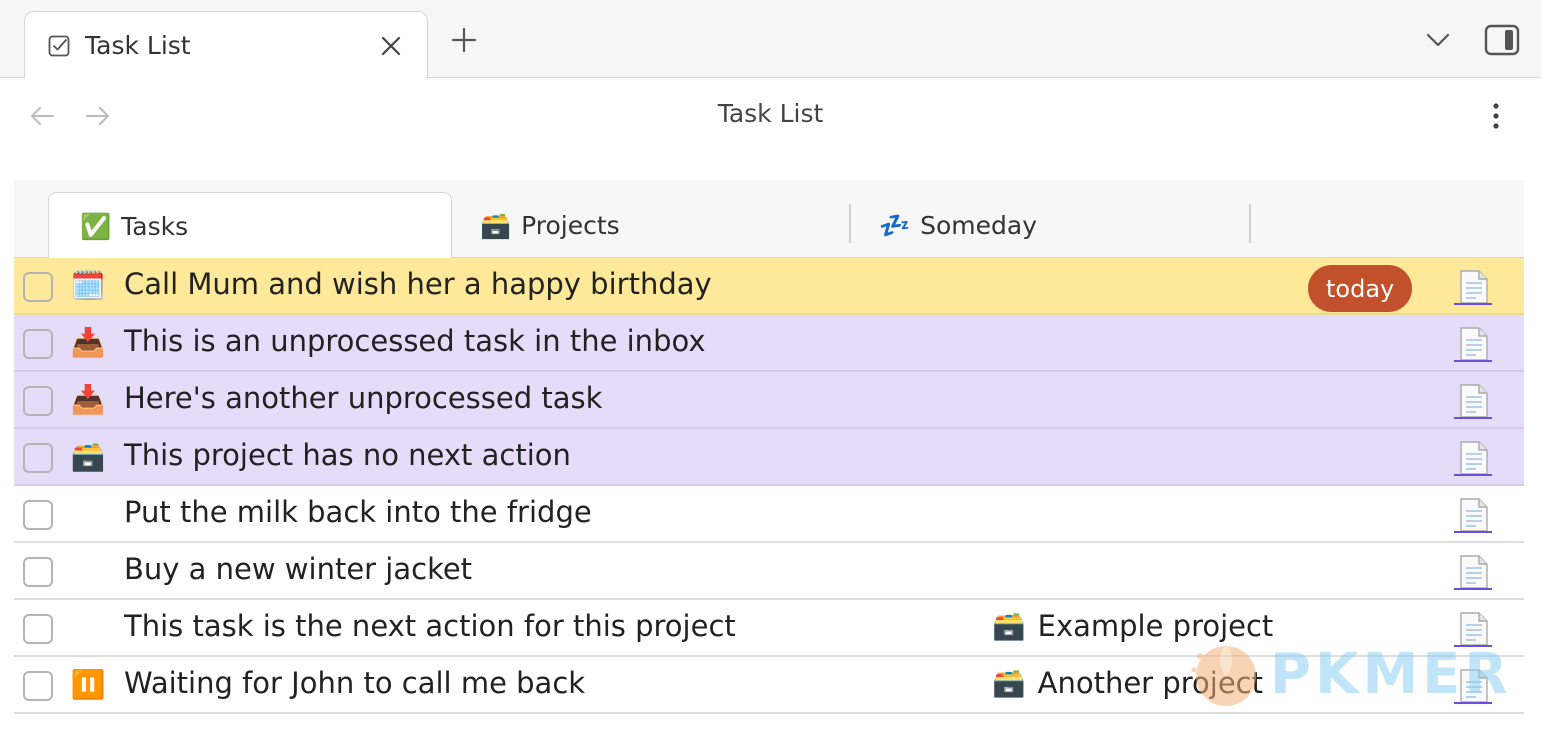  I want to click on task-text: Put the milk back into the fridge, so click(358, 512).